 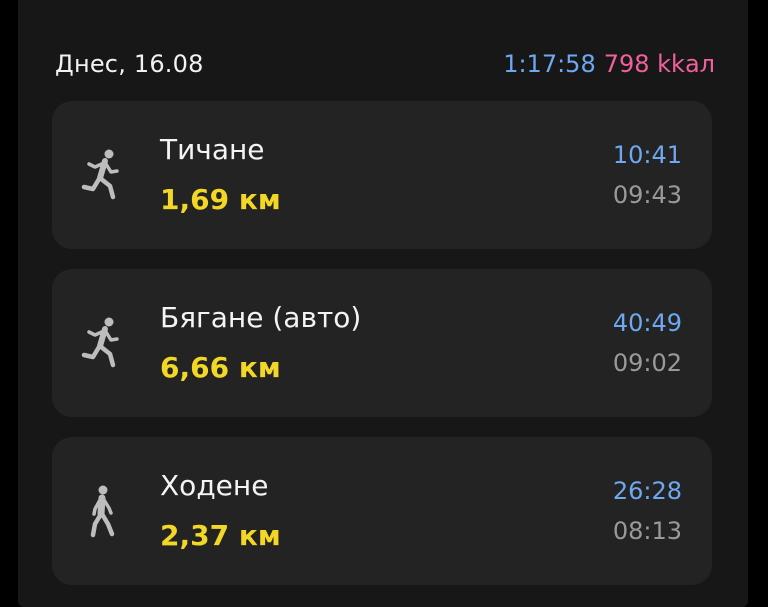 I want to click on activity-duration: 26:28, so click(x=647, y=491).